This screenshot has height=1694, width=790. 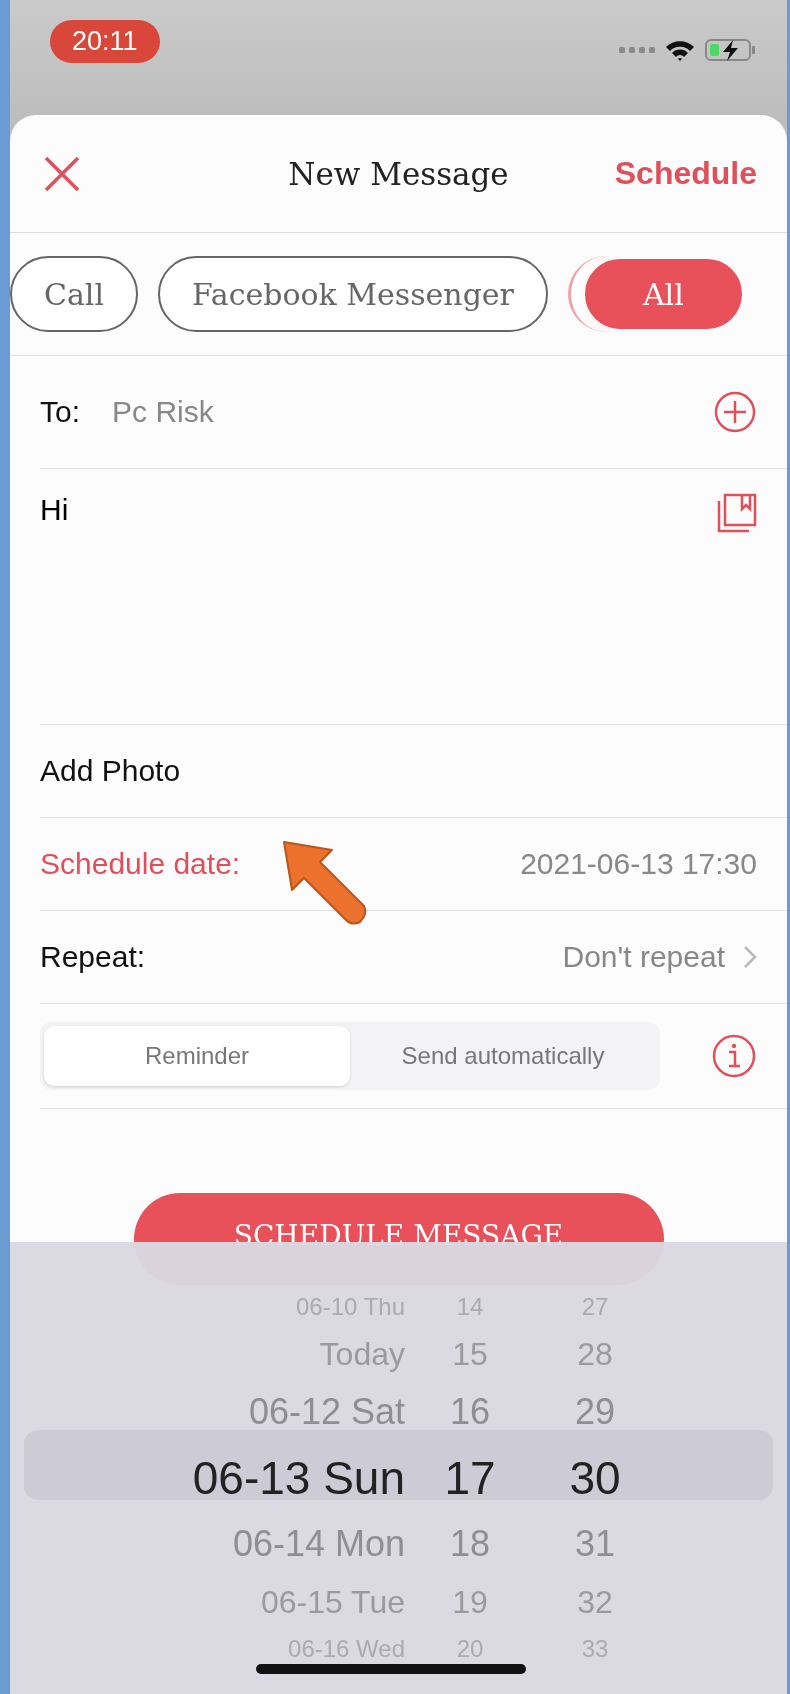 What do you see at coordinates (663, 294) in the screenshot?
I see `filter-chip: All` at bounding box center [663, 294].